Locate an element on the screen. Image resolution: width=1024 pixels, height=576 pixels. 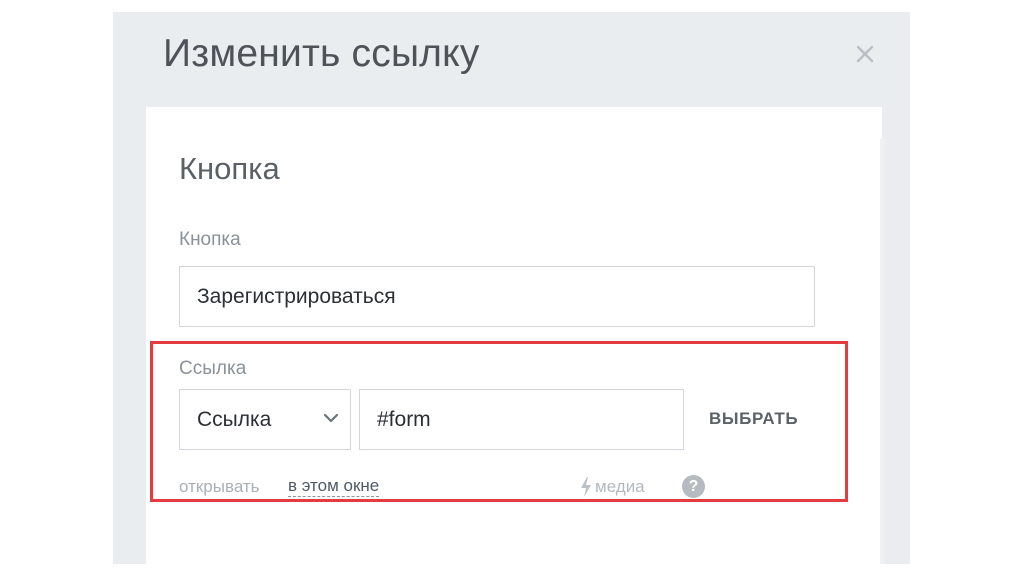
help-icon: ? is located at coordinates (693, 486).